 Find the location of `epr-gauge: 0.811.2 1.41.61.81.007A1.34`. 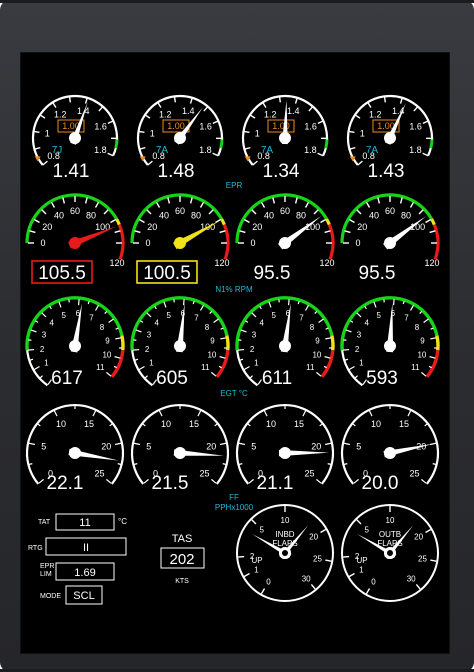

epr-gauge: 0.811.2 1.41.61.81.007A1.34 is located at coordinates (285, 138).